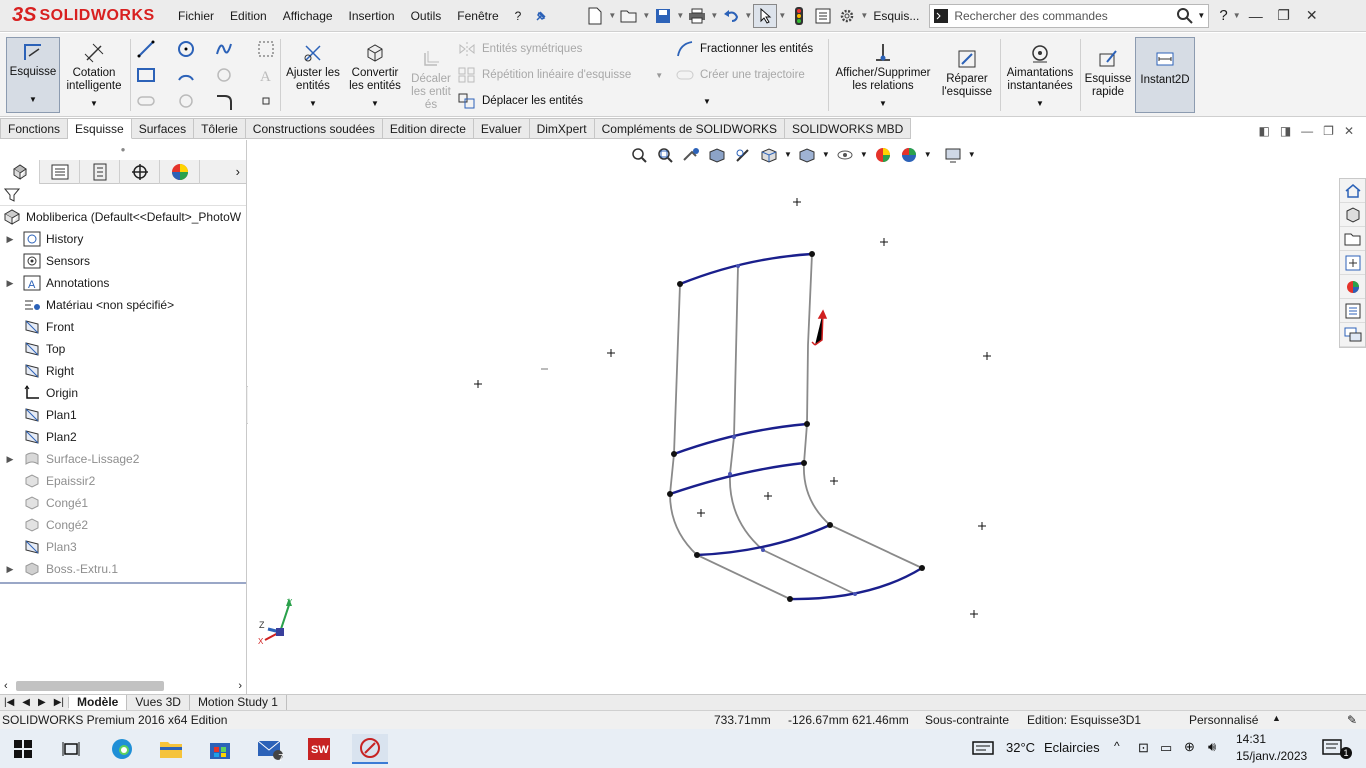  What do you see at coordinates (224, 101) in the screenshot?
I see `fillet-sketch-icon` at bounding box center [224, 101].